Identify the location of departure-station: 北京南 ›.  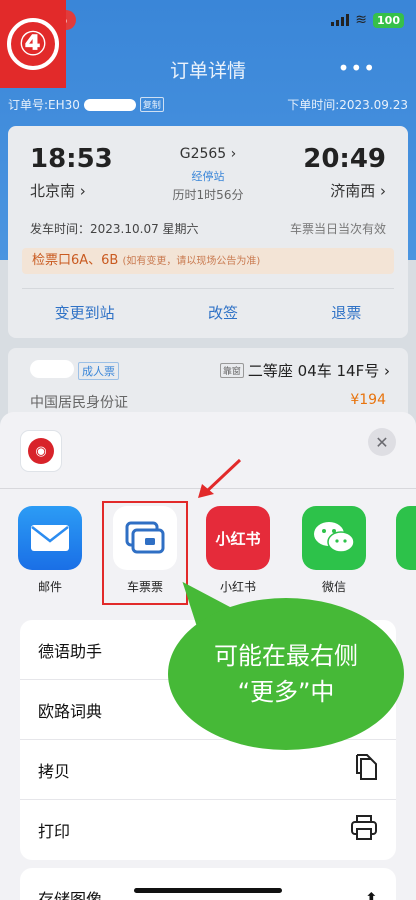
(58, 190).